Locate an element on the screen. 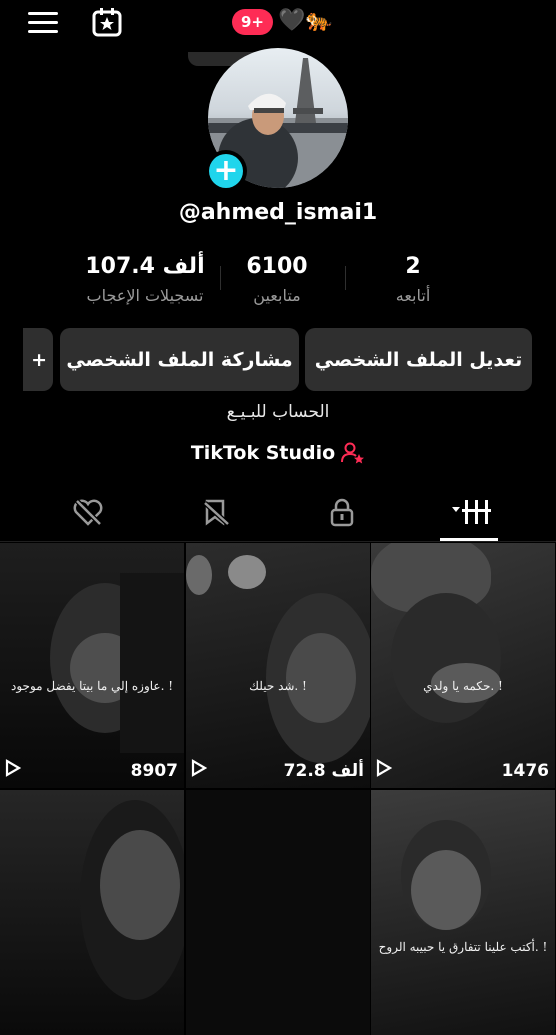 This screenshot has height=1035, width=556. view-count: 1476 is located at coordinates (525, 770).